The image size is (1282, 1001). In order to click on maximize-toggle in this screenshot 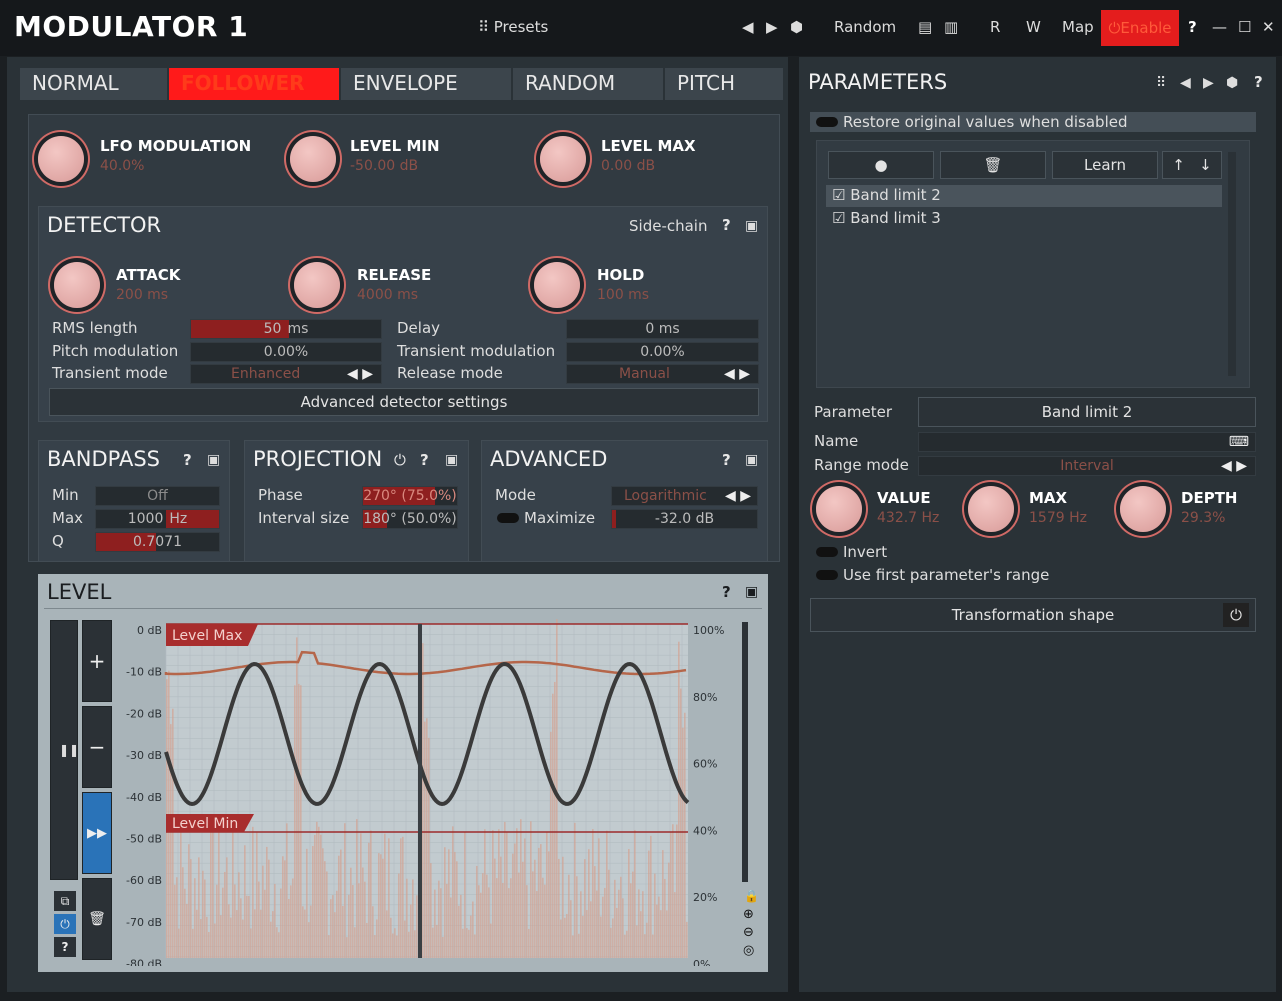, I will do `click(508, 518)`.